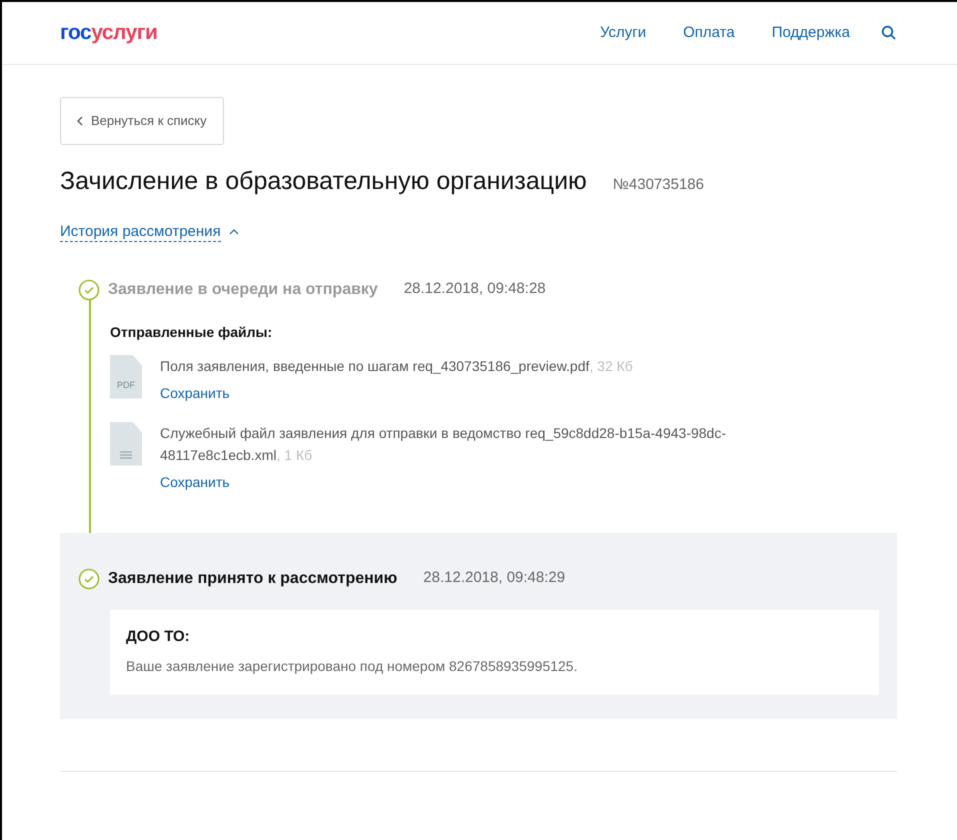 The height and width of the screenshot is (840, 957). What do you see at coordinates (80, 121) in the screenshot?
I see `chevron-left-icon` at bounding box center [80, 121].